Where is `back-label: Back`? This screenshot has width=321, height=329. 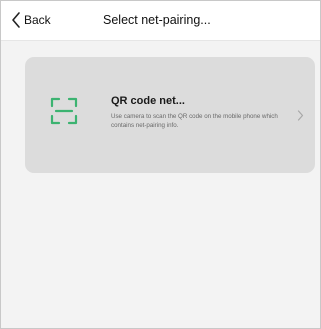
back-label: Back is located at coordinates (37, 20).